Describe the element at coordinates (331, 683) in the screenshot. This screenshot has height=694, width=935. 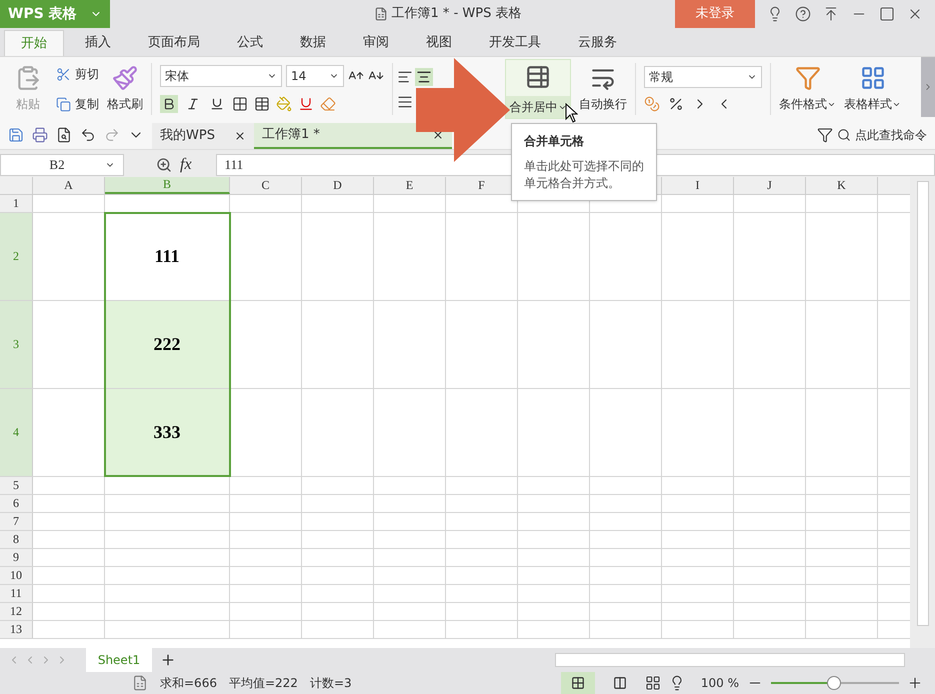
I see `status-summary: 计数=3` at that location.